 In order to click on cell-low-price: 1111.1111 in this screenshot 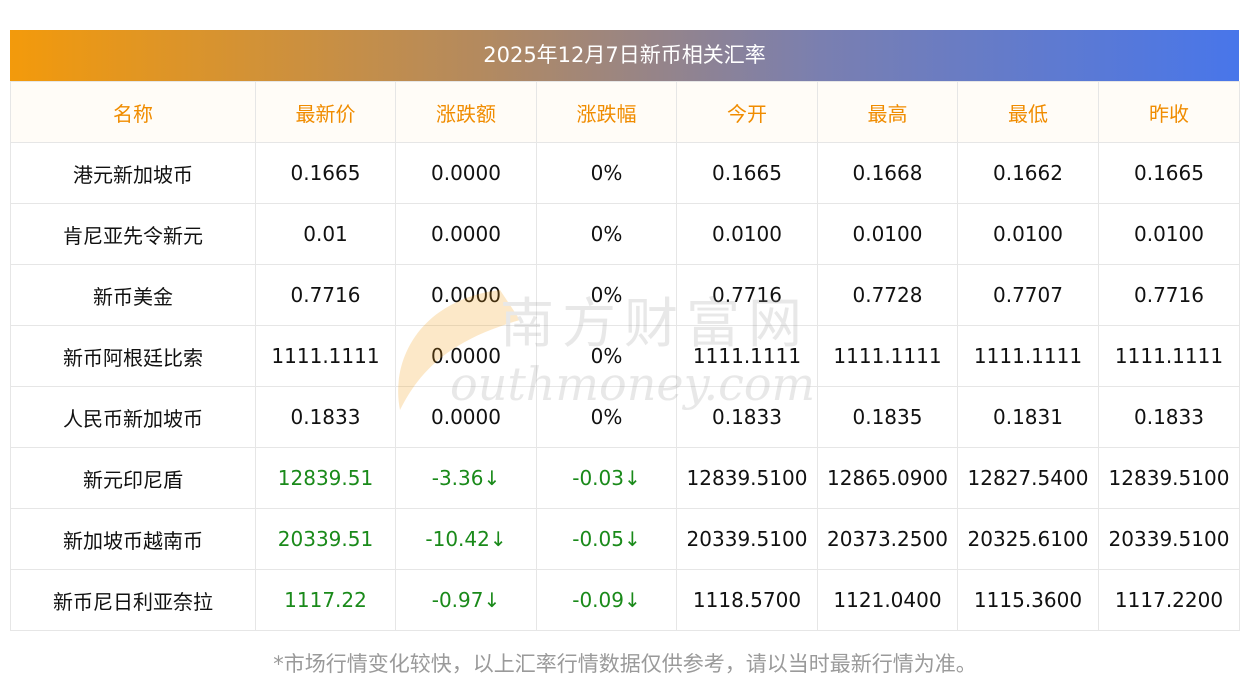, I will do `click(1028, 356)`.